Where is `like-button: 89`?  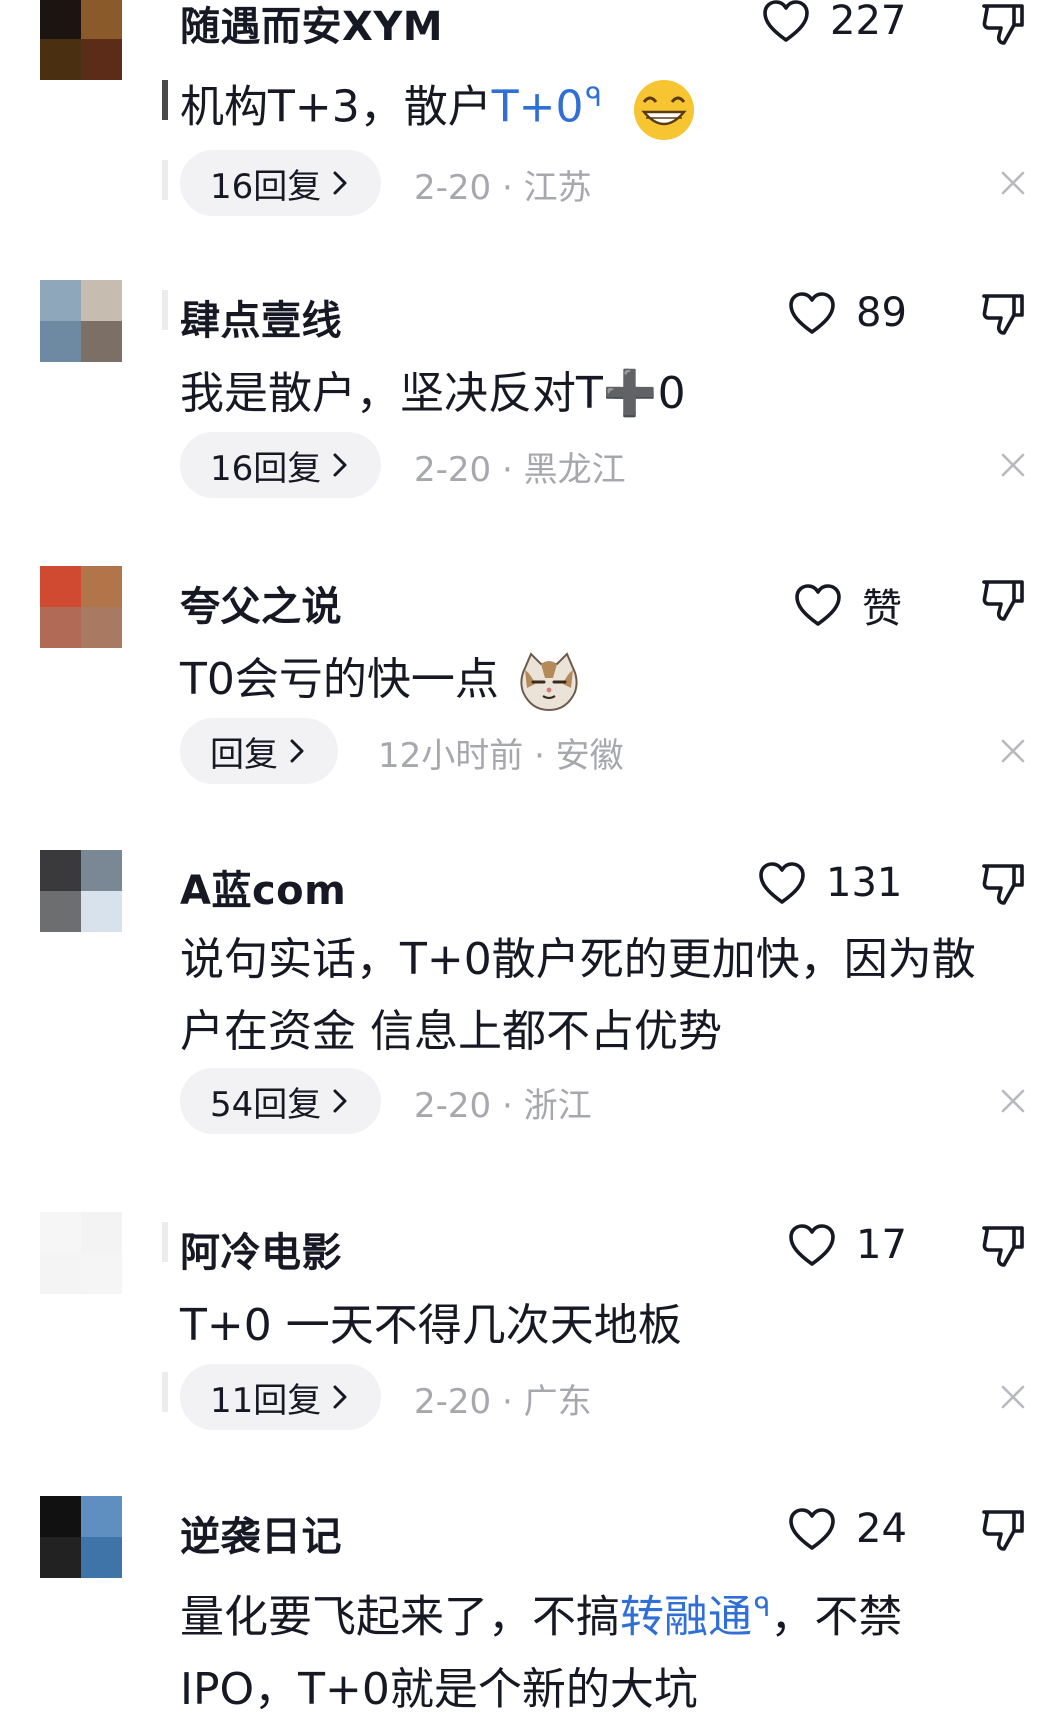 like-button: 89 is located at coordinates (847, 313).